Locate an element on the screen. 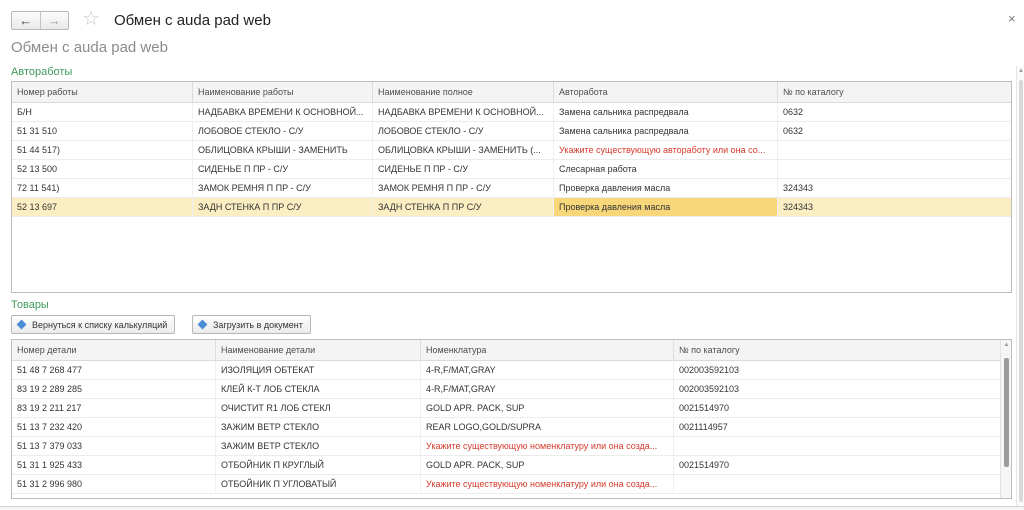  bottom-border is located at coordinates (512, 508).